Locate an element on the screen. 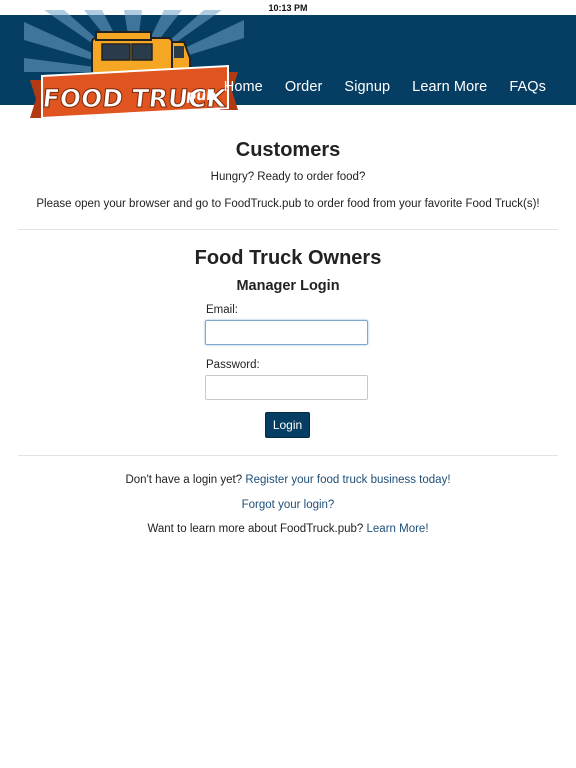 Image resolution: width=576 pixels, height=768 pixels. customers-line1-row: Hungry? Ready to order food? is located at coordinates (288, 177).